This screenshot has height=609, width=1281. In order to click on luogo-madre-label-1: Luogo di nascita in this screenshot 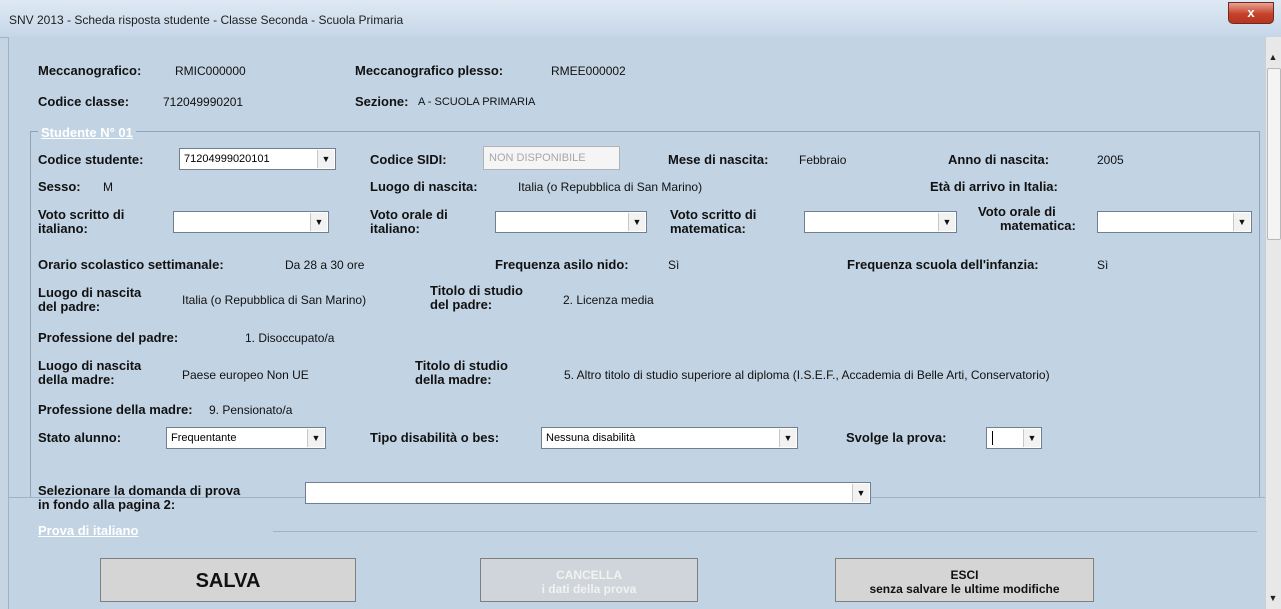, I will do `click(90, 365)`.